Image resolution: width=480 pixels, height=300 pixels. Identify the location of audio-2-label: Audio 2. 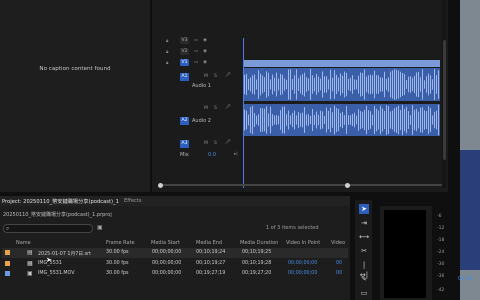
(201, 121).